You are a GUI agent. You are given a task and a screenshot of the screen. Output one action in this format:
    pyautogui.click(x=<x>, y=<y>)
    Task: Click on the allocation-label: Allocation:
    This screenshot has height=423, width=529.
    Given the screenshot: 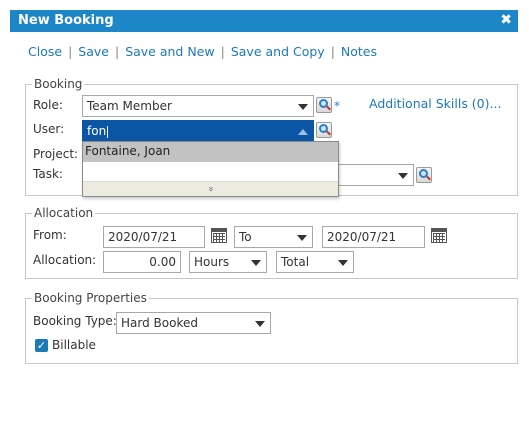 What is the action you would take?
    pyautogui.click(x=65, y=260)
    